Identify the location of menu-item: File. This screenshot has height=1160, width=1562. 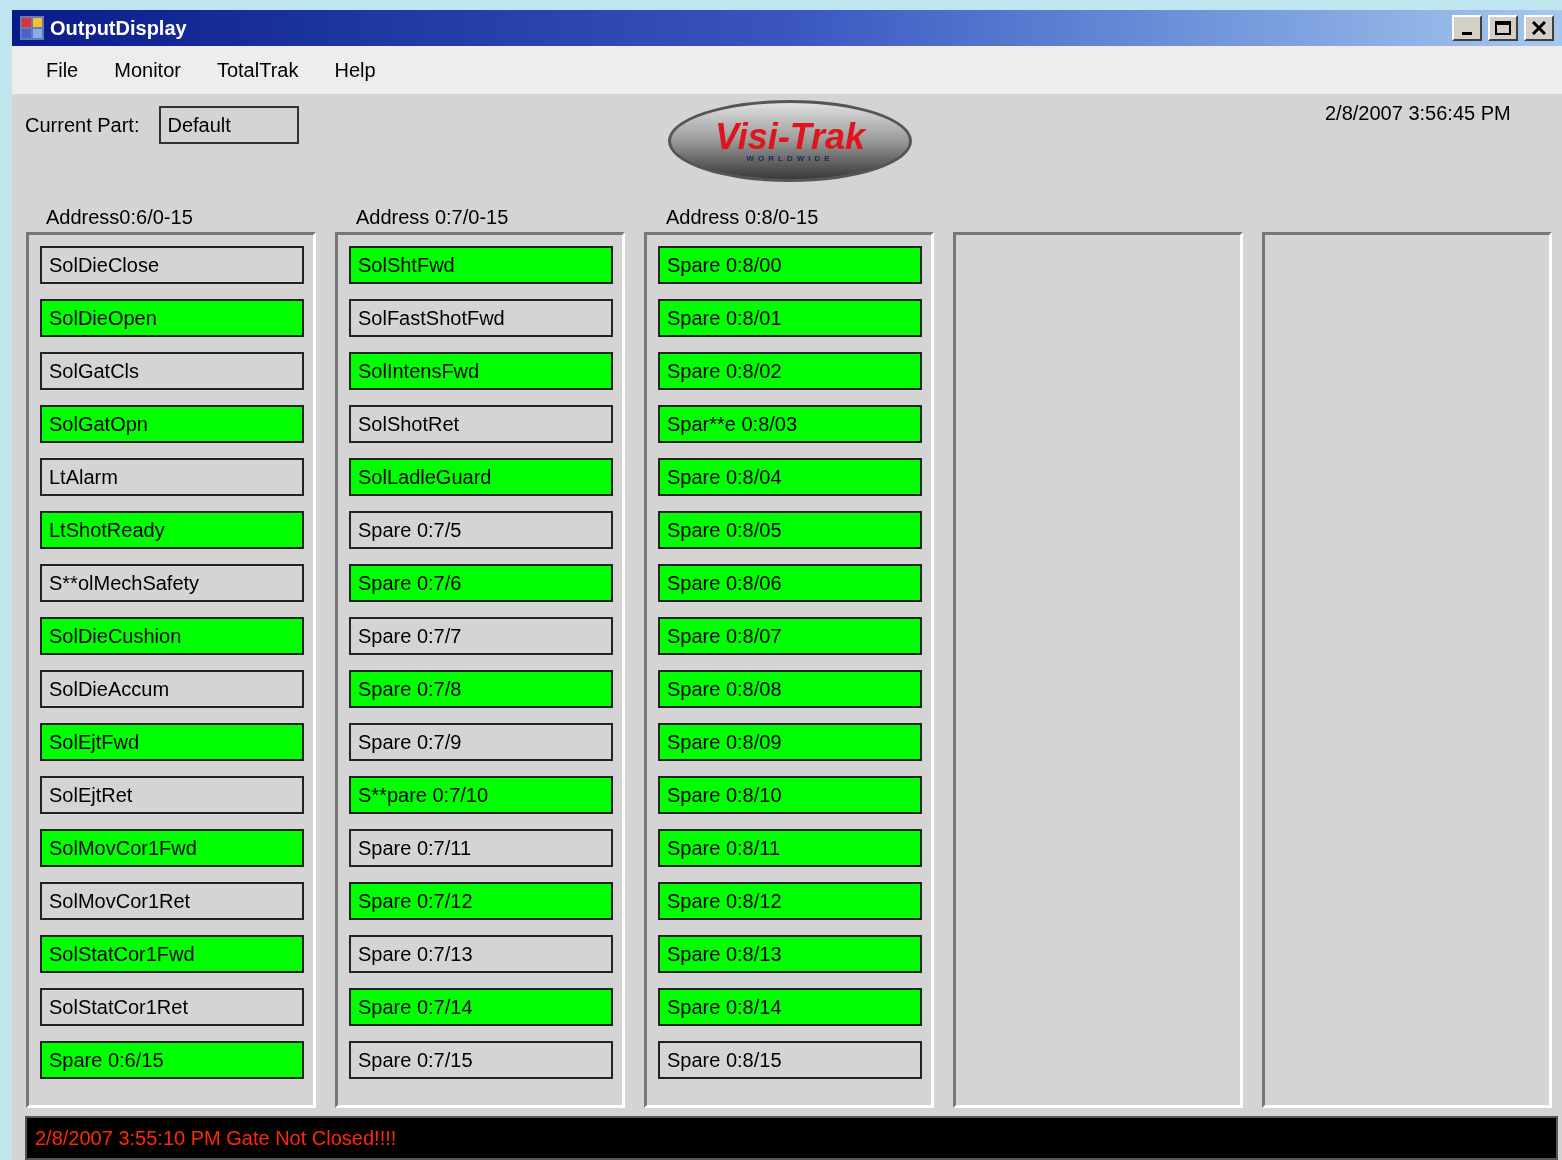
(62, 70).